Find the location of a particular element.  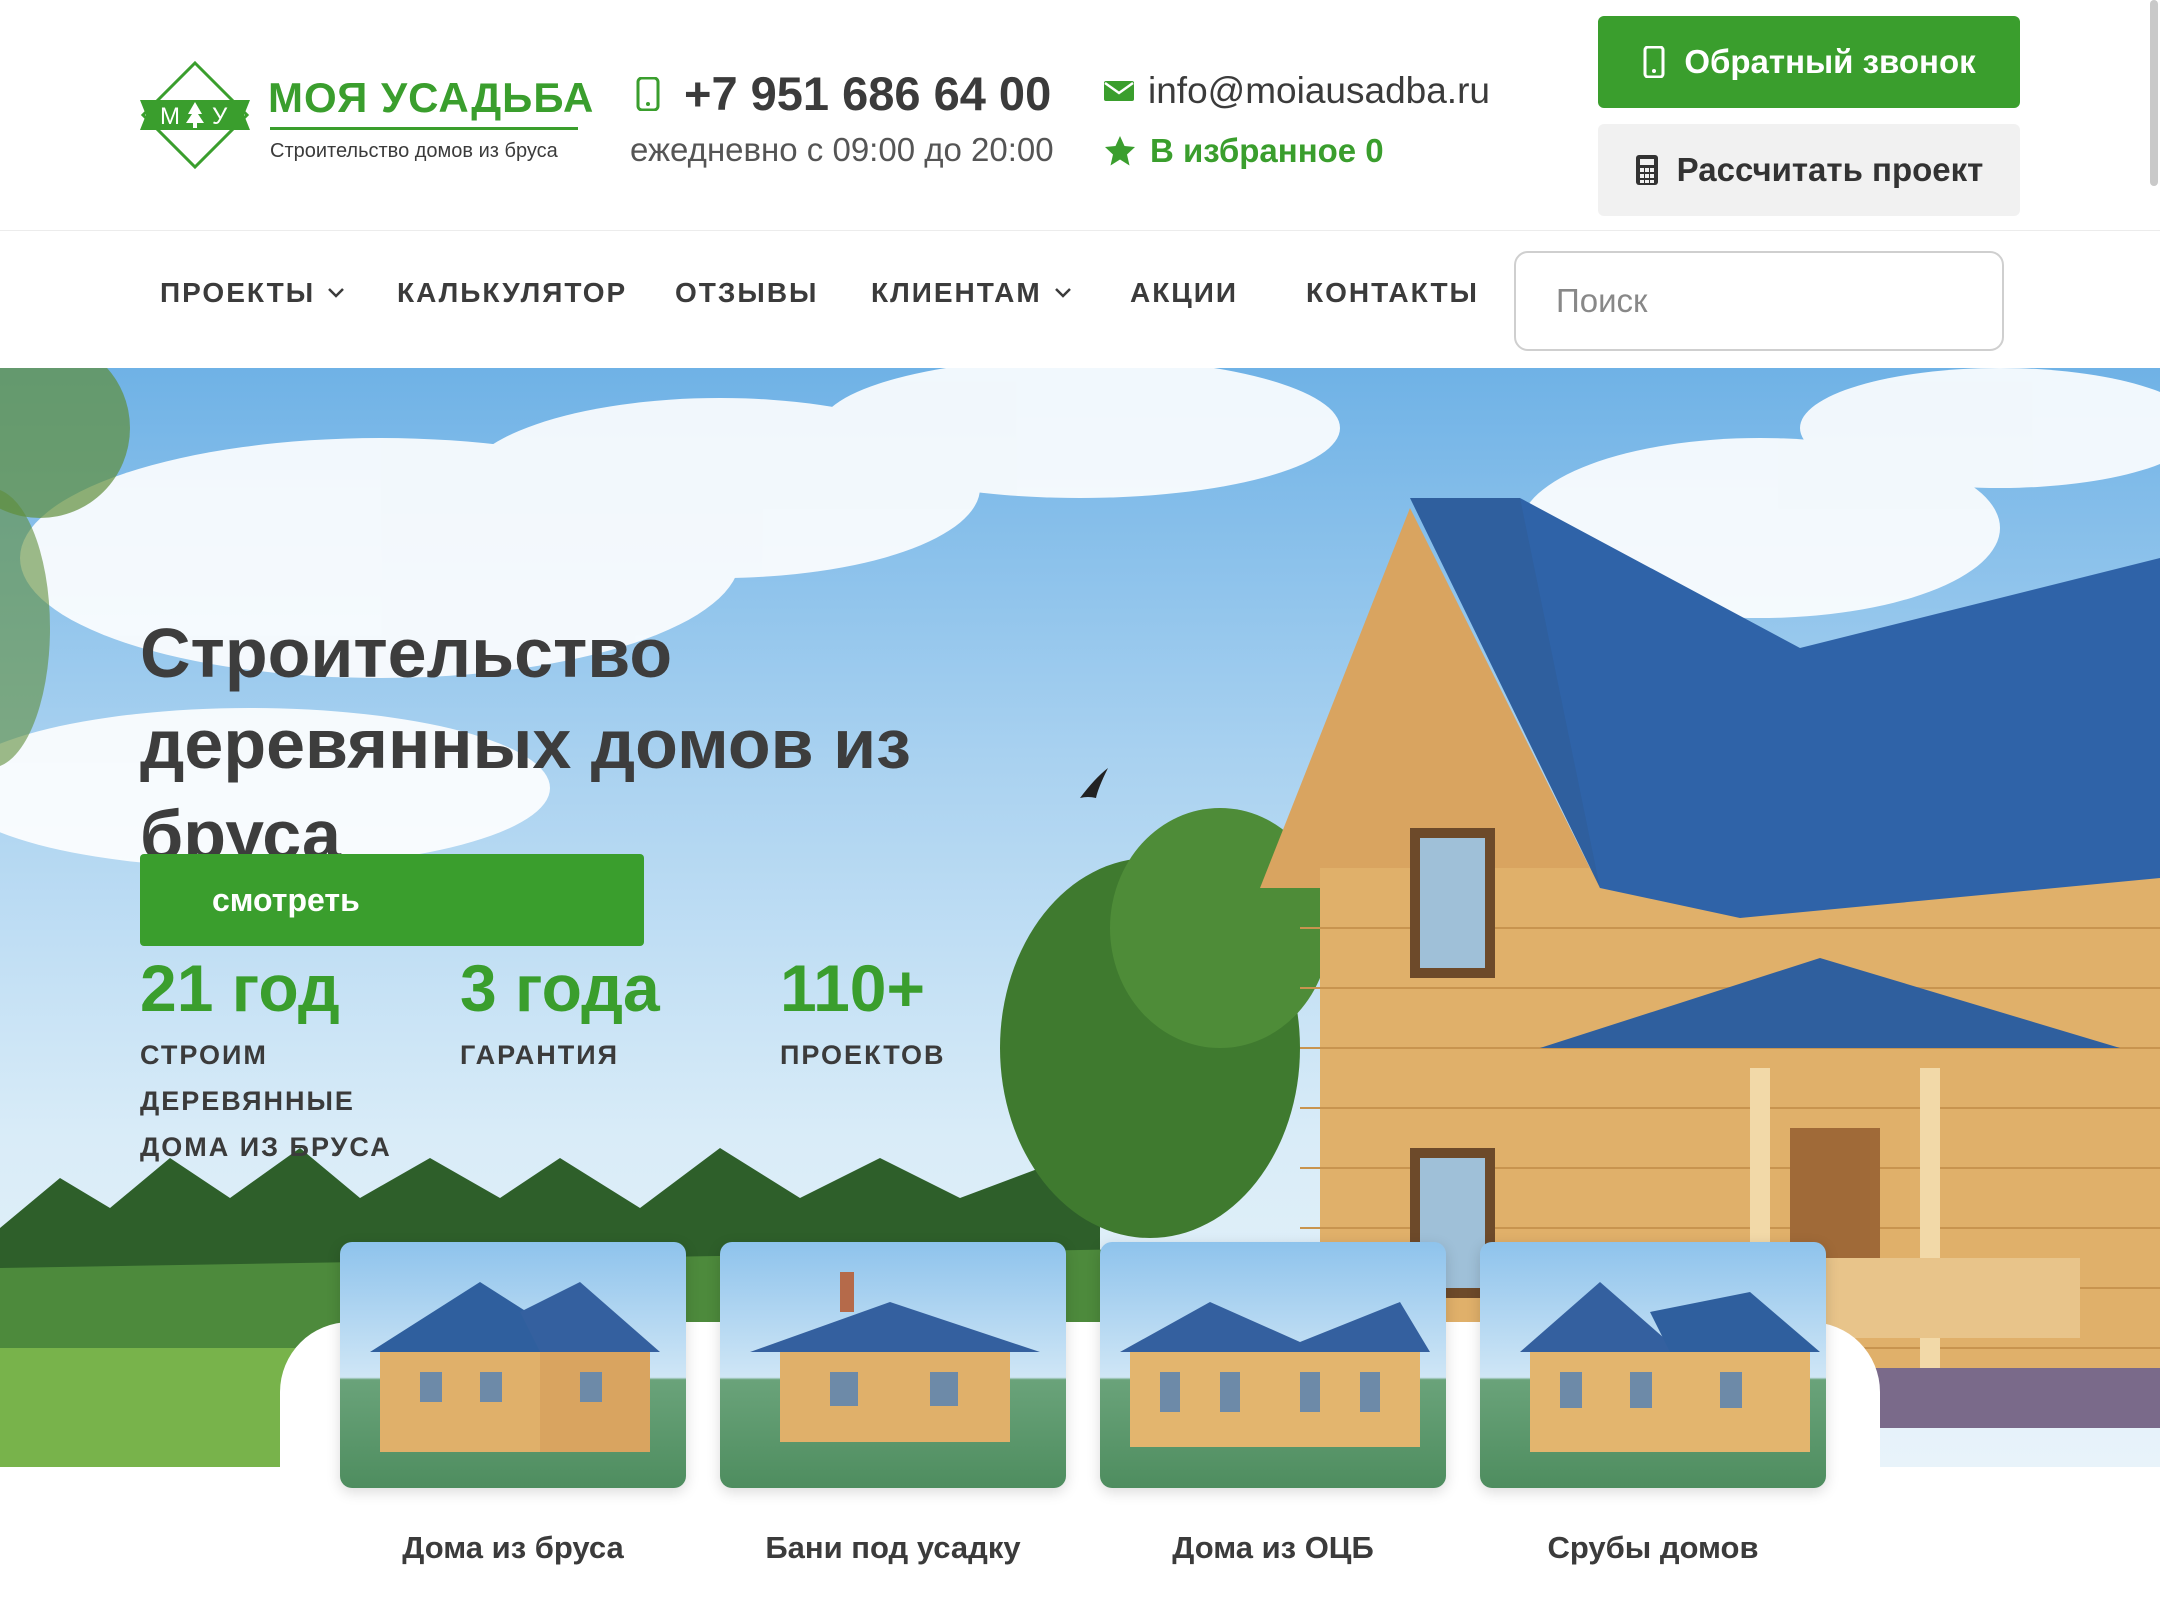

stat-label: ГАРАНТИЯ is located at coordinates (540, 1055).